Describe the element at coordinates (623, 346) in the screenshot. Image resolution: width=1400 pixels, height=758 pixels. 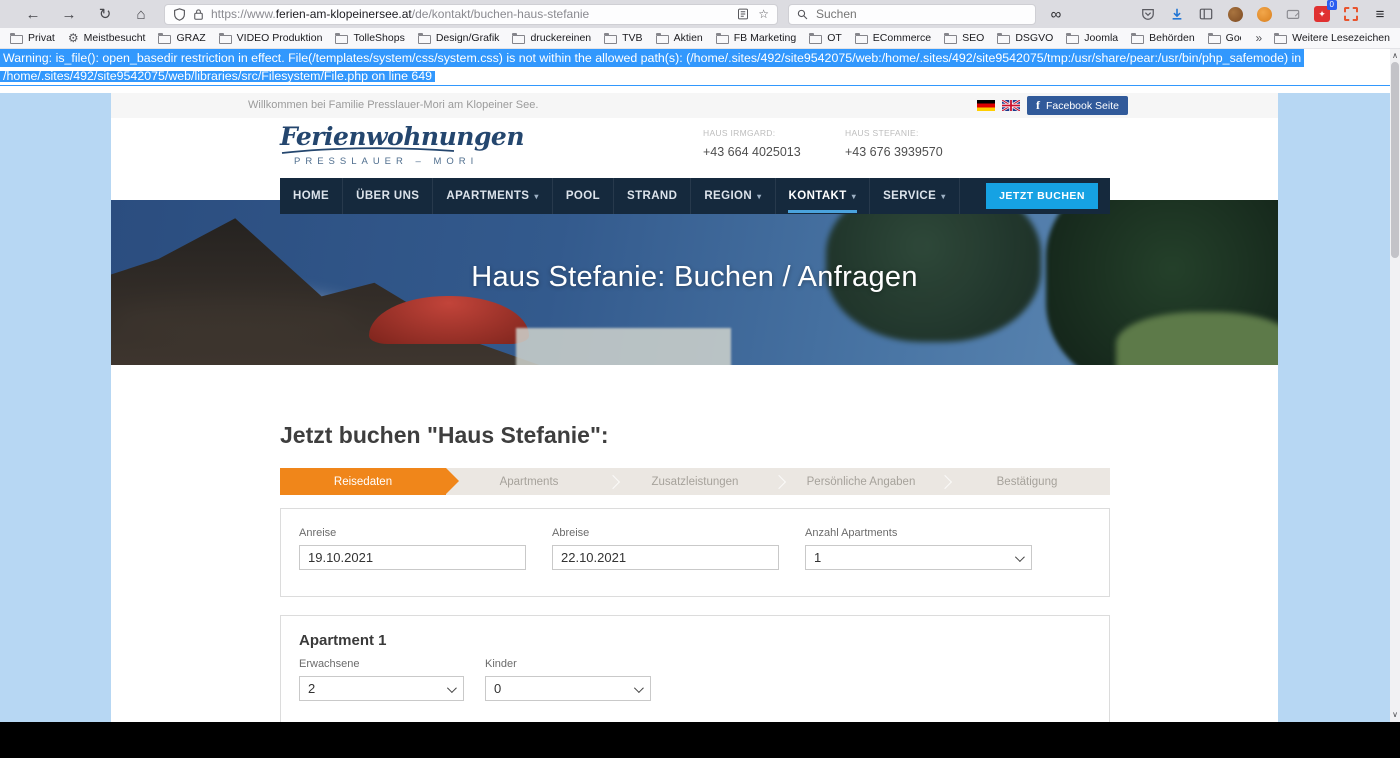
I see `hero-building` at that location.